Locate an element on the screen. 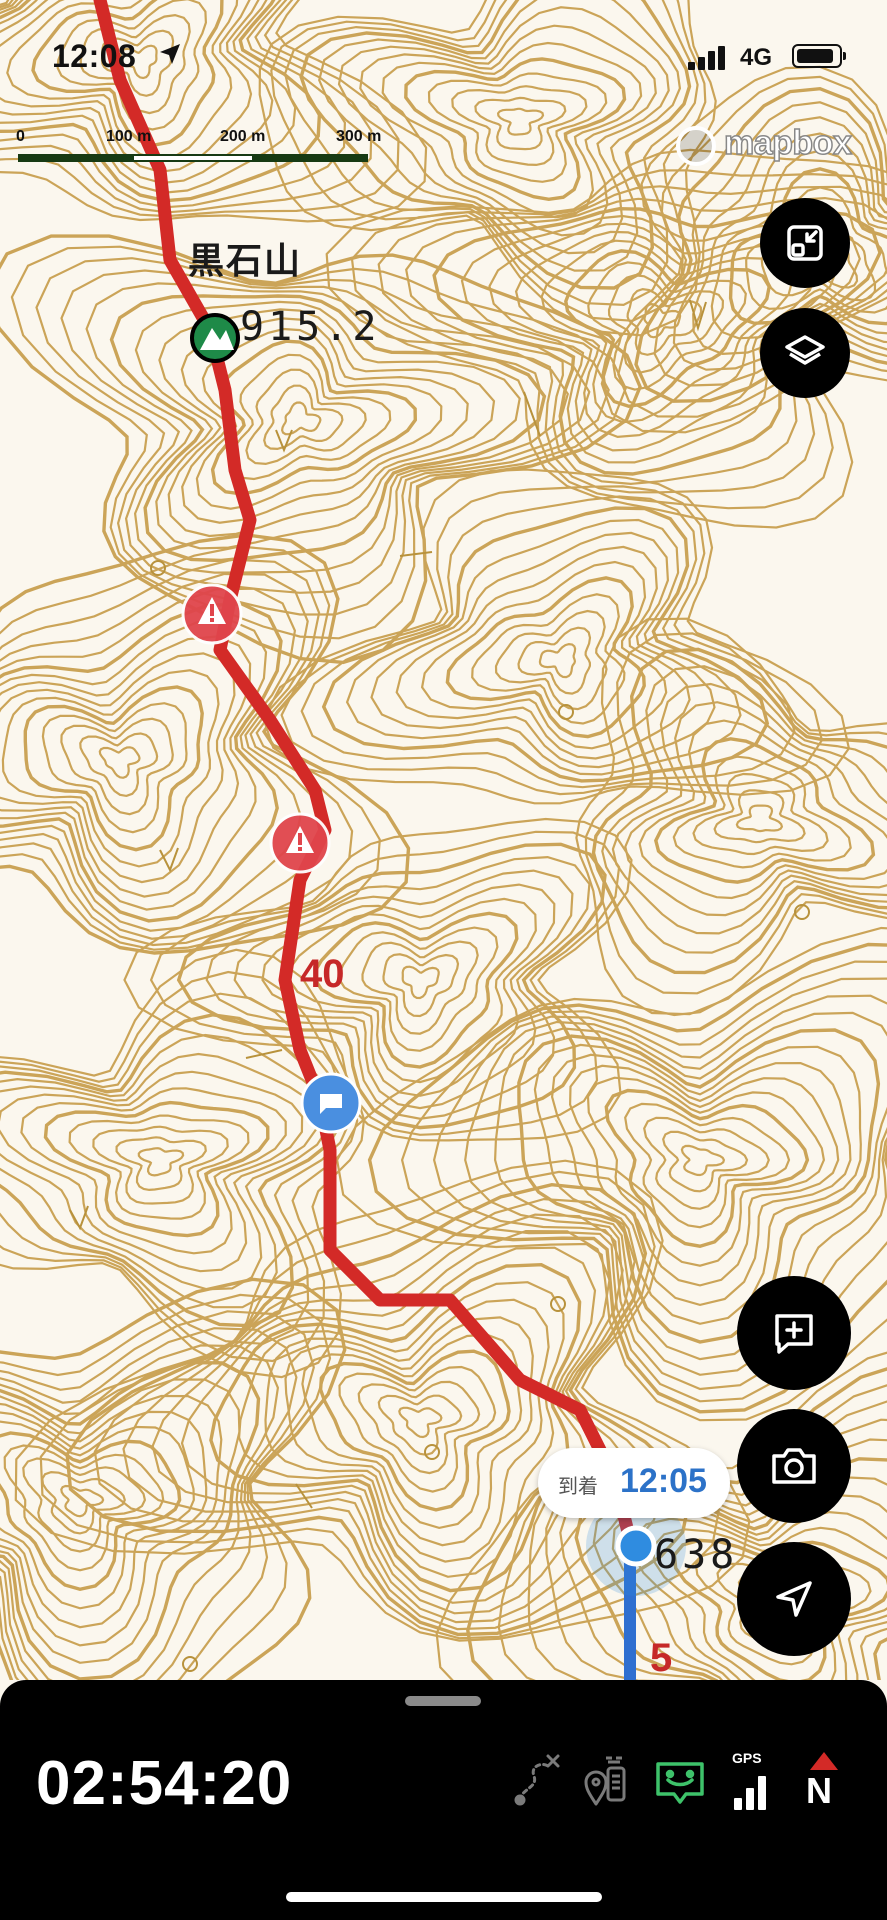  mapbox-logo-icon is located at coordinates (696, 146).